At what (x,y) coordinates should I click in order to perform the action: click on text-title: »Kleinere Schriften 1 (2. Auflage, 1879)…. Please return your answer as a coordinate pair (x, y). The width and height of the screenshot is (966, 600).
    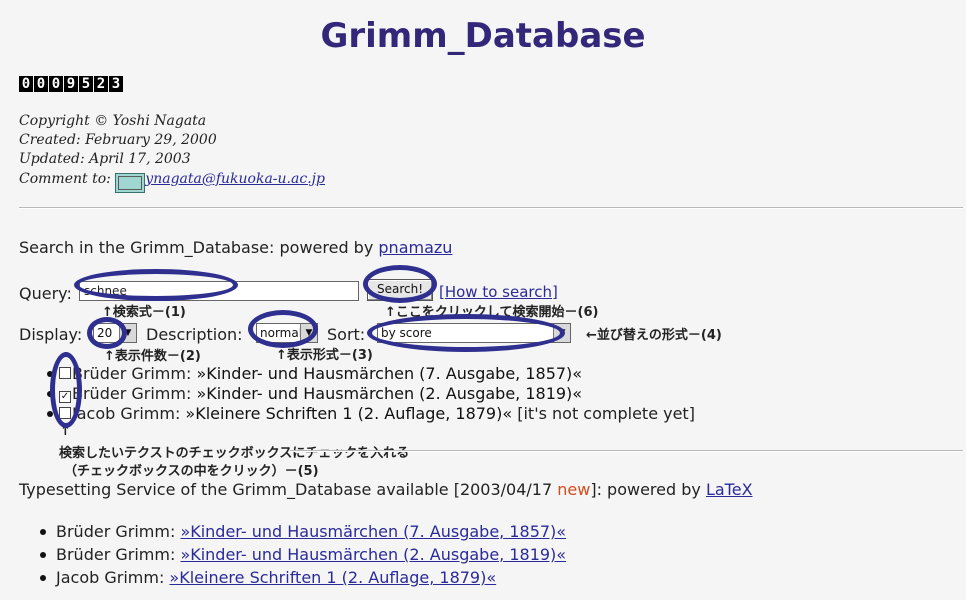
    Looking at the image, I should click on (349, 413).